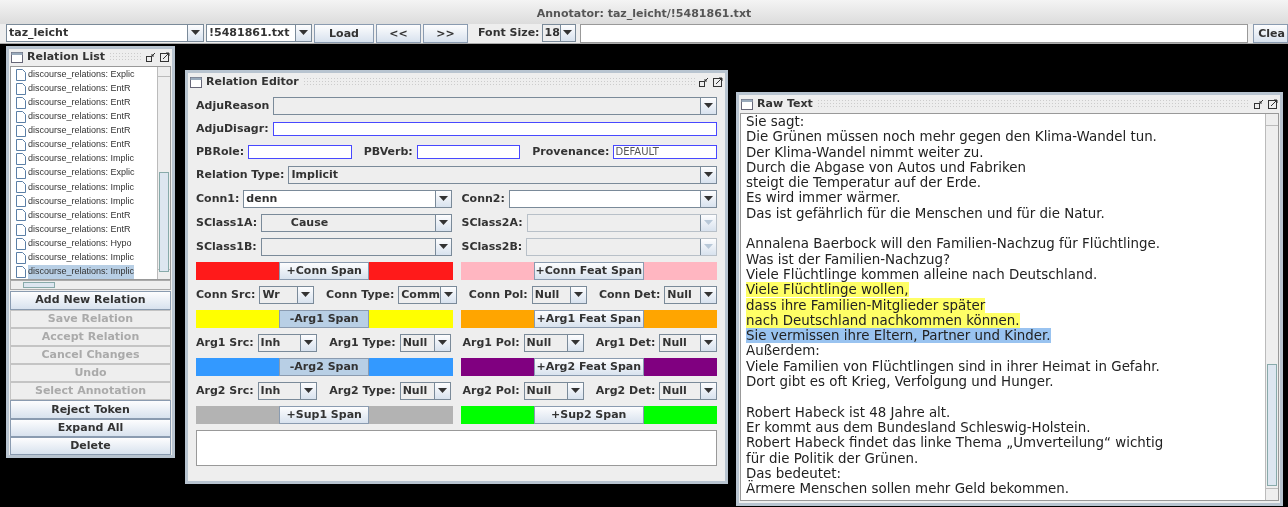  I want to click on dropdown: Implicit, so click(502, 175).